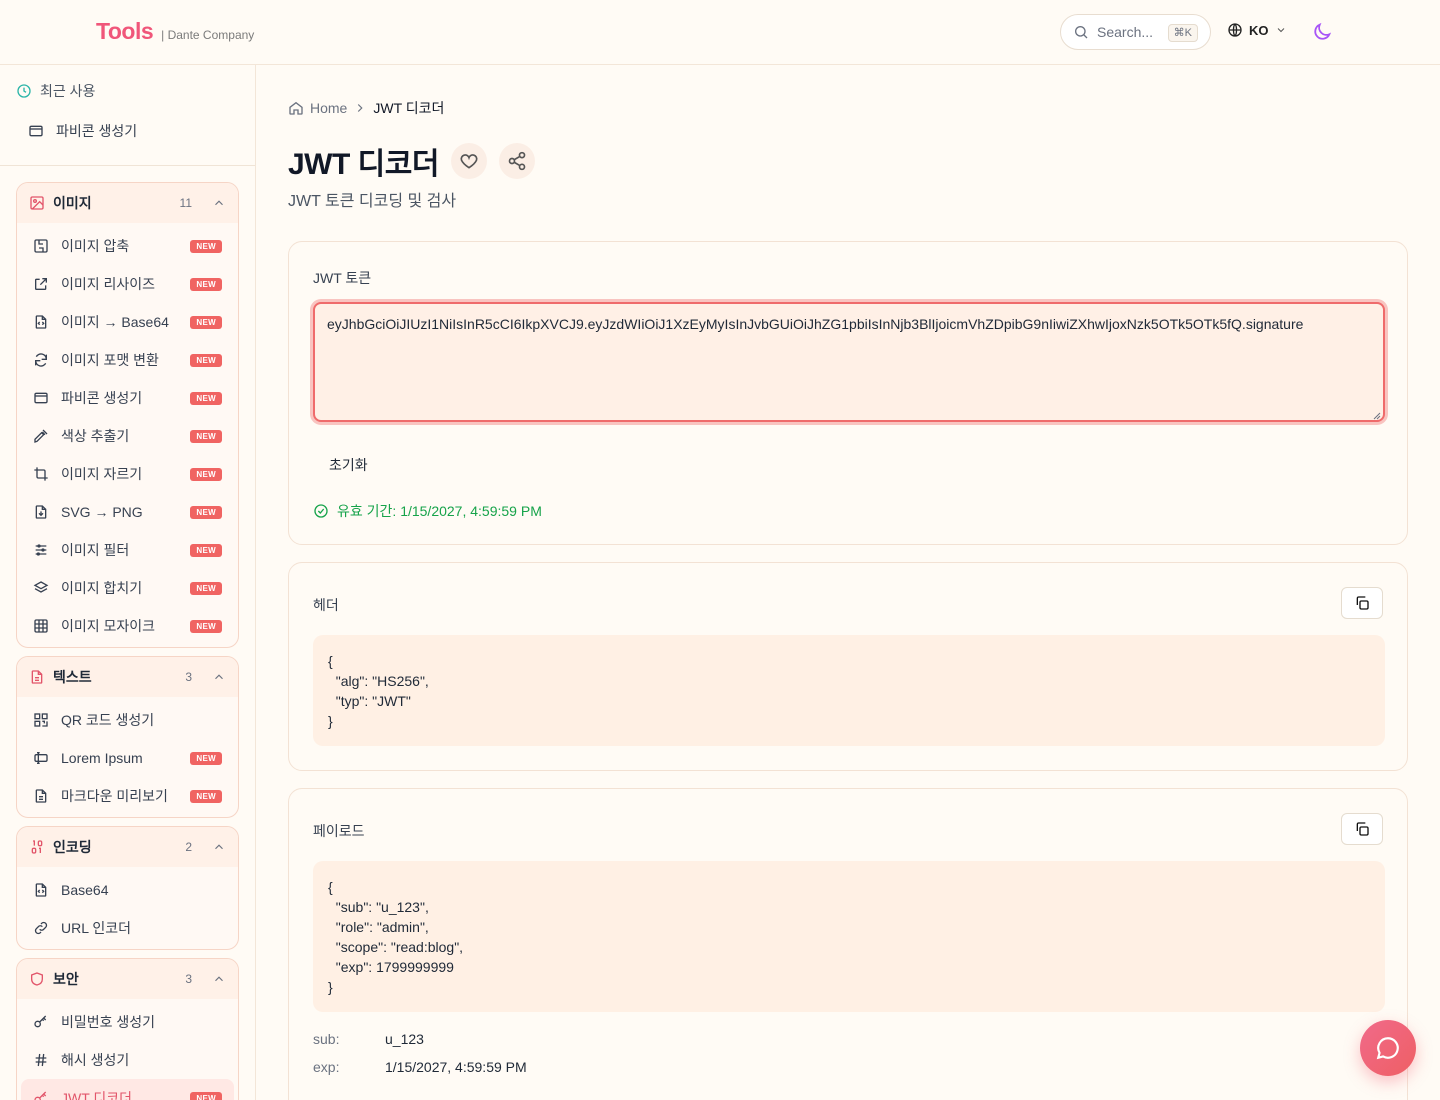 This screenshot has height=1100, width=1440. Describe the element at coordinates (127, 928) in the screenshot. I see `sidebar-item-url-encoder: URL 인코더` at that location.